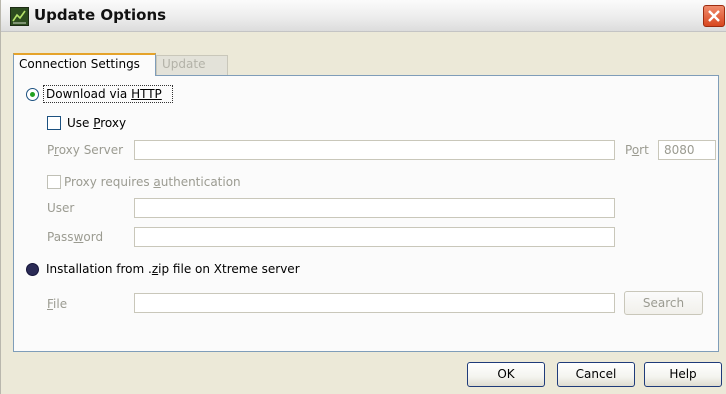 The image size is (726, 394). What do you see at coordinates (54, 123) in the screenshot?
I see `use-proxy-checkbox` at bounding box center [54, 123].